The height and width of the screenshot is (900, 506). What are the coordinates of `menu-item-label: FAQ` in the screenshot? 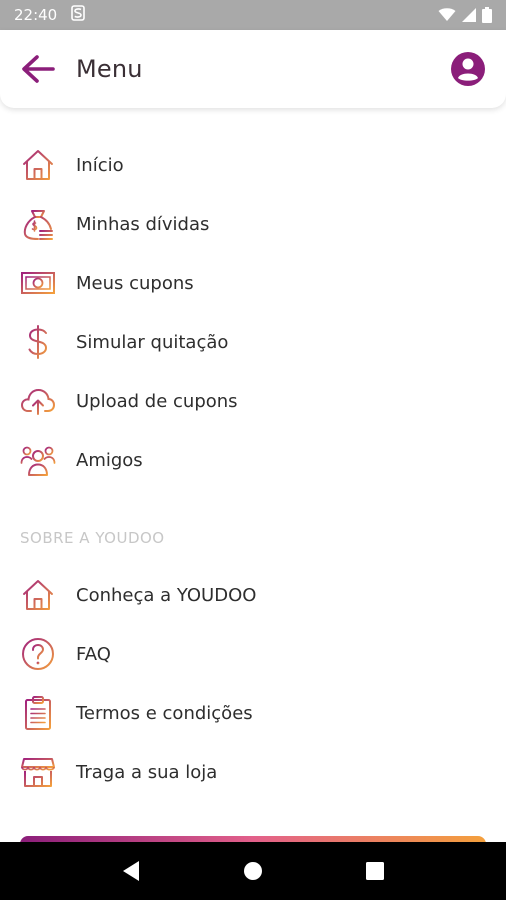 It's located at (93, 654).